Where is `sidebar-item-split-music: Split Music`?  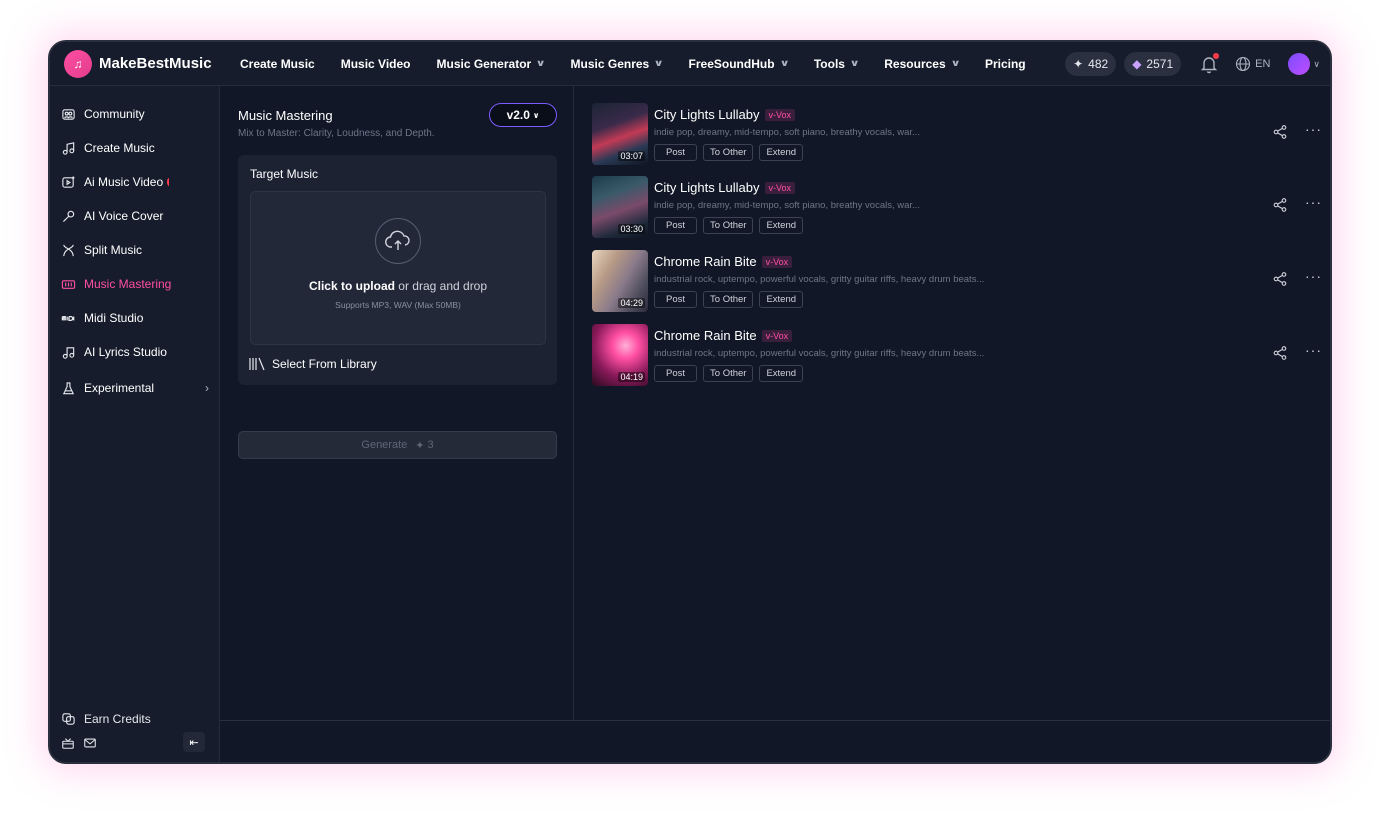
sidebar-item-split-music: Split Music is located at coordinates (101, 250).